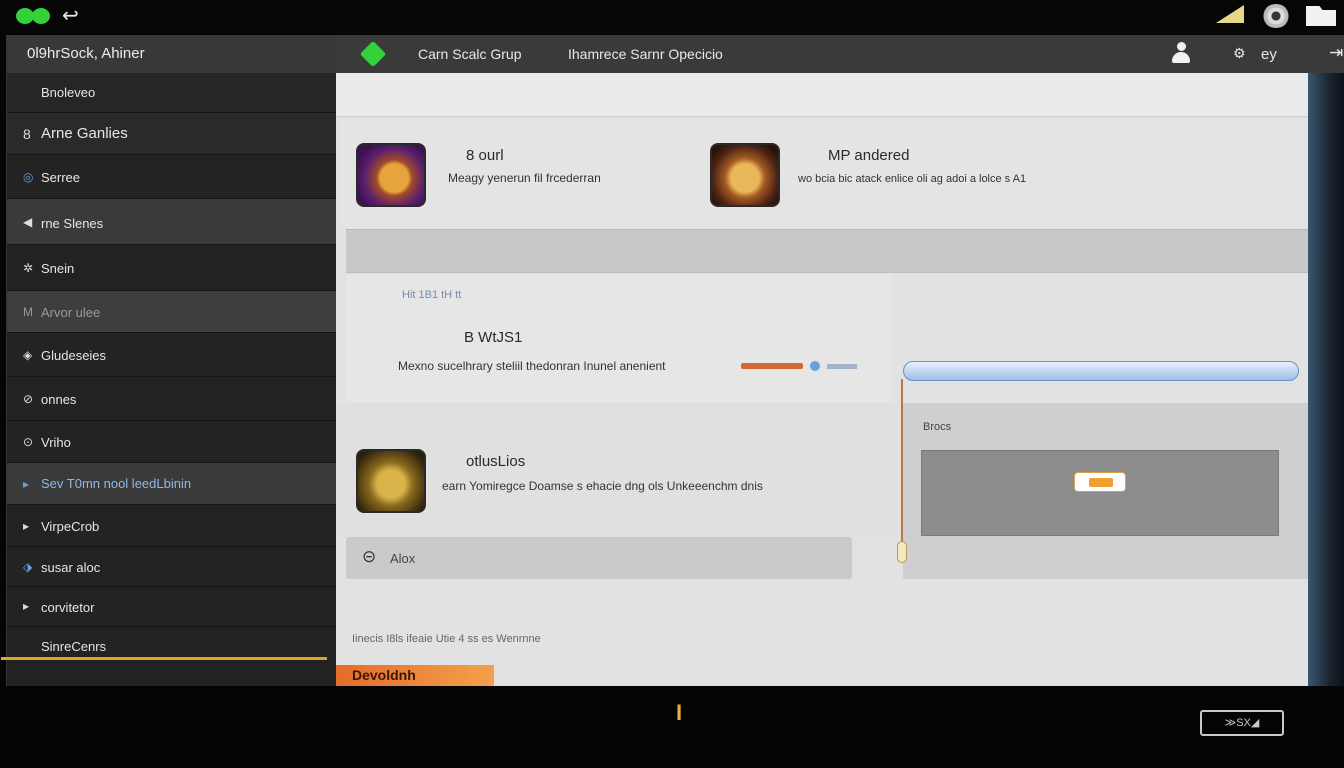 The image size is (1344, 768). I want to click on vertical-slider-track, so click(902, 469).